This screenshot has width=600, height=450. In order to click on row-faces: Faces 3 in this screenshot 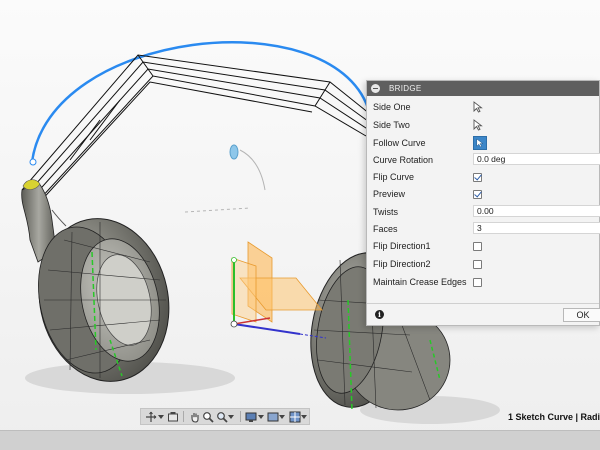, I will do `click(486, 229)`.